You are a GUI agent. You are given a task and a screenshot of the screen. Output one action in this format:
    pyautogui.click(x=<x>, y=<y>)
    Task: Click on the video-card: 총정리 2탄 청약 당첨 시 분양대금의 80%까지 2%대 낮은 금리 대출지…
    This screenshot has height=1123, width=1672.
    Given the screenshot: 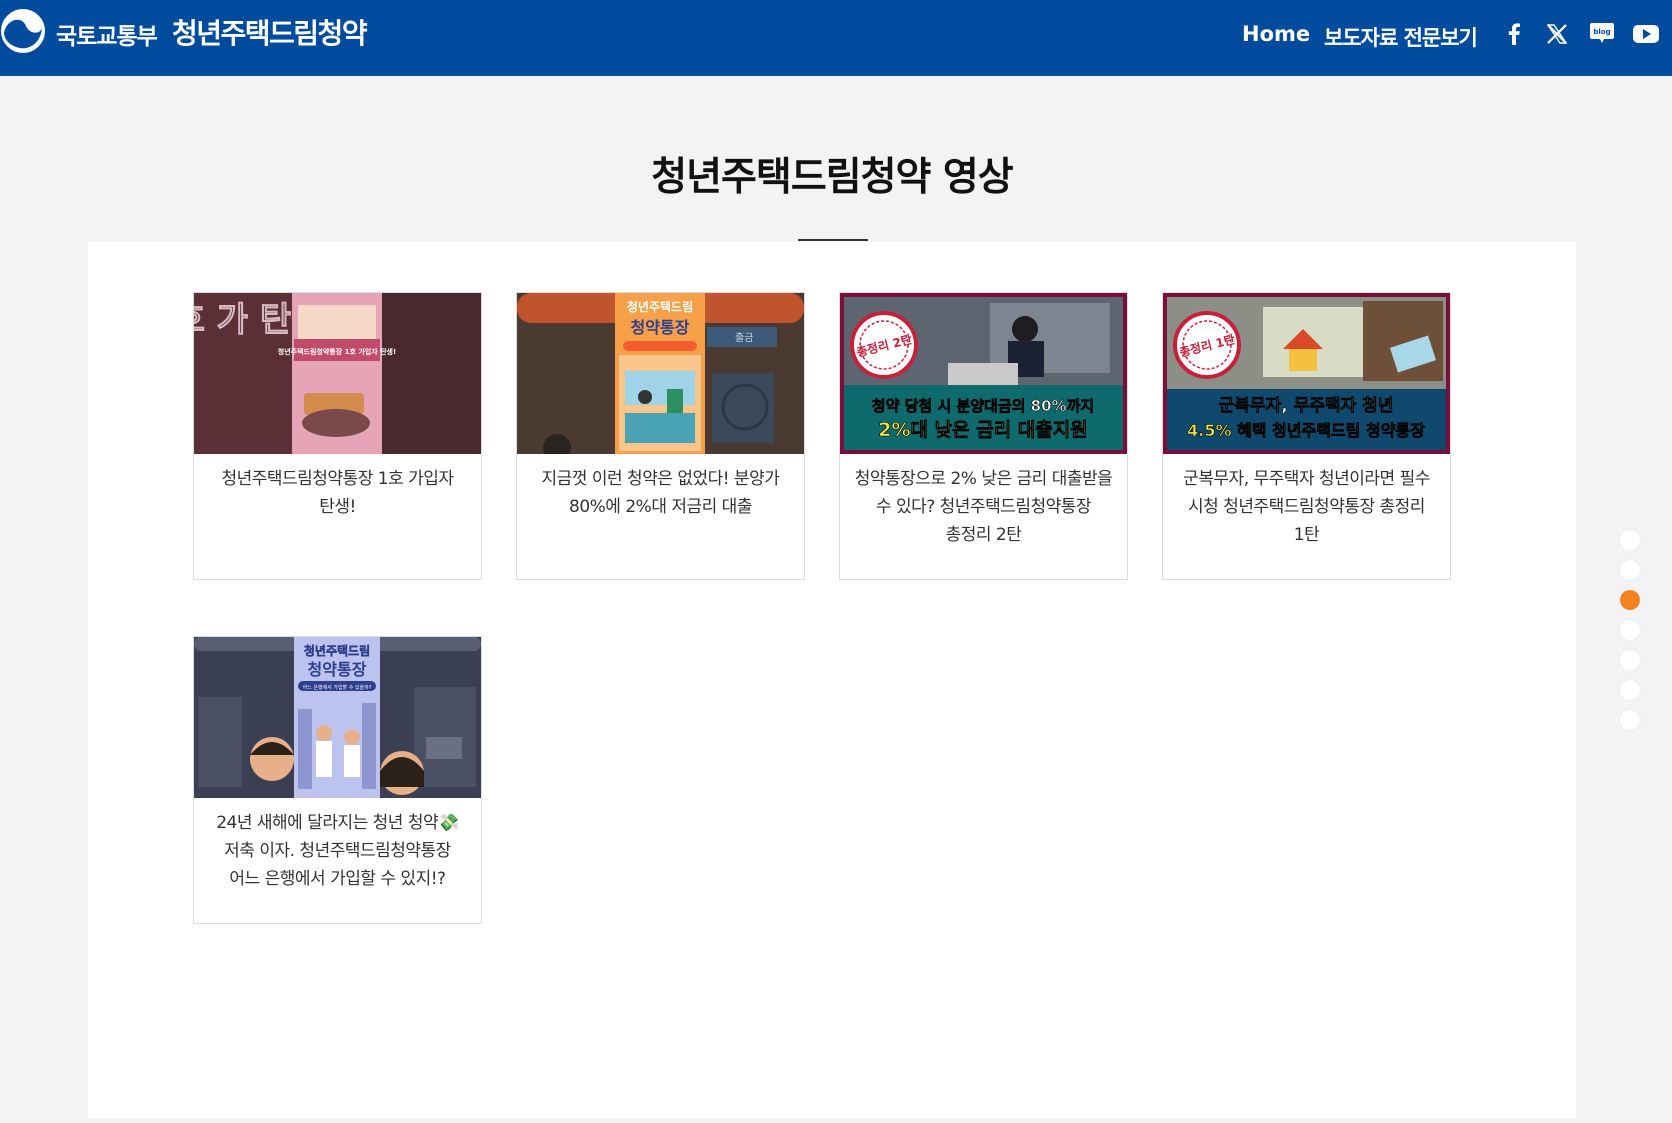 What is the action you would take?
    pyautogui.click(x=983, y=436)
    